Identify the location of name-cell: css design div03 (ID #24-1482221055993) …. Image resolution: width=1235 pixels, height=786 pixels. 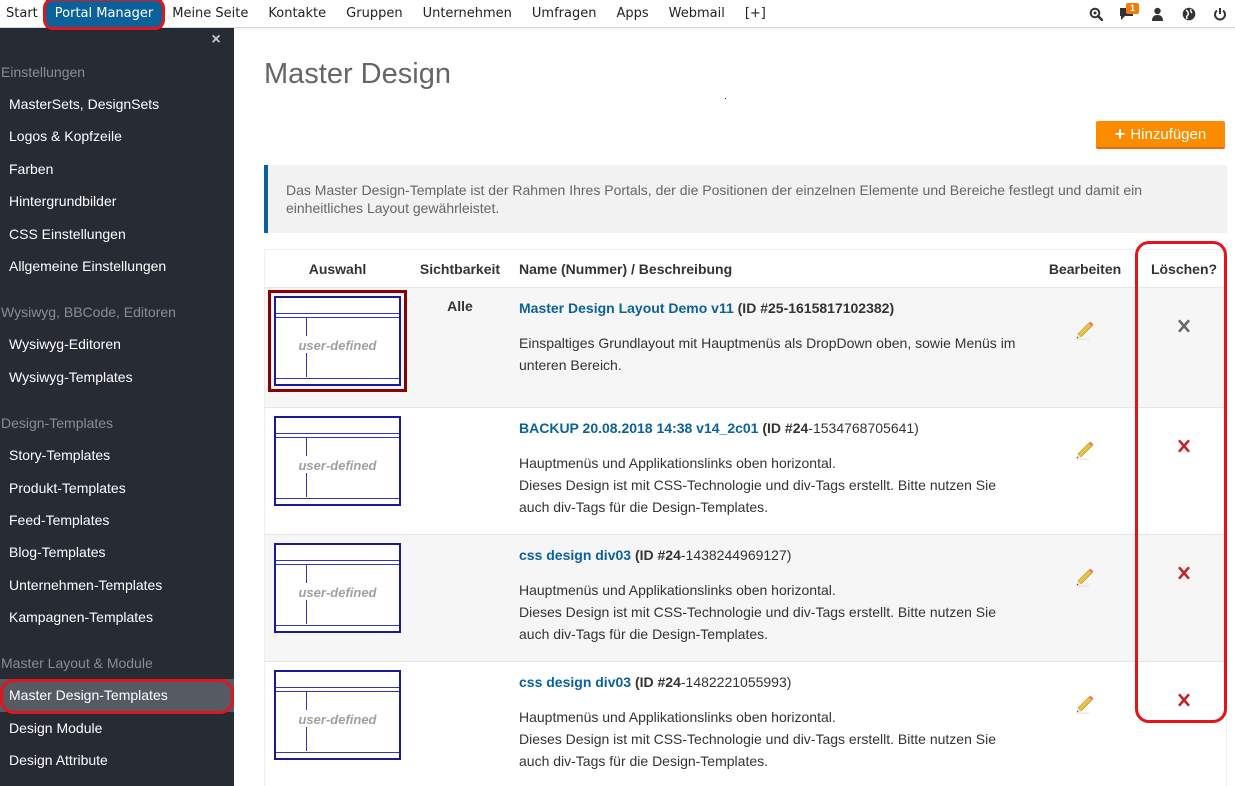
(770, 724).